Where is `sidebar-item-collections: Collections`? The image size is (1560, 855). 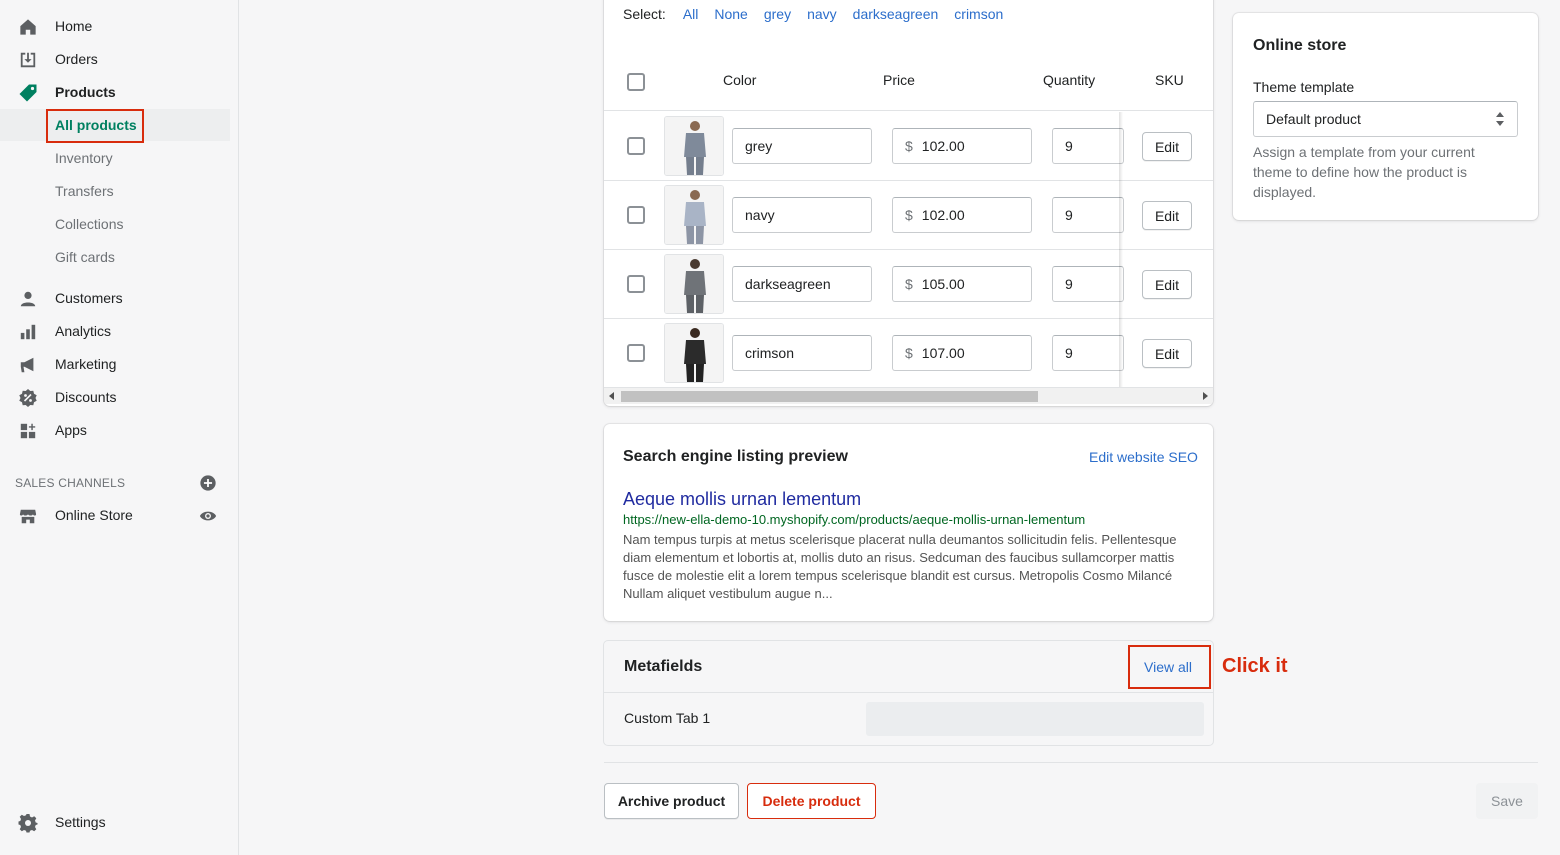
sidebar-item-collections: Collections is located at coordinates (138, 224).